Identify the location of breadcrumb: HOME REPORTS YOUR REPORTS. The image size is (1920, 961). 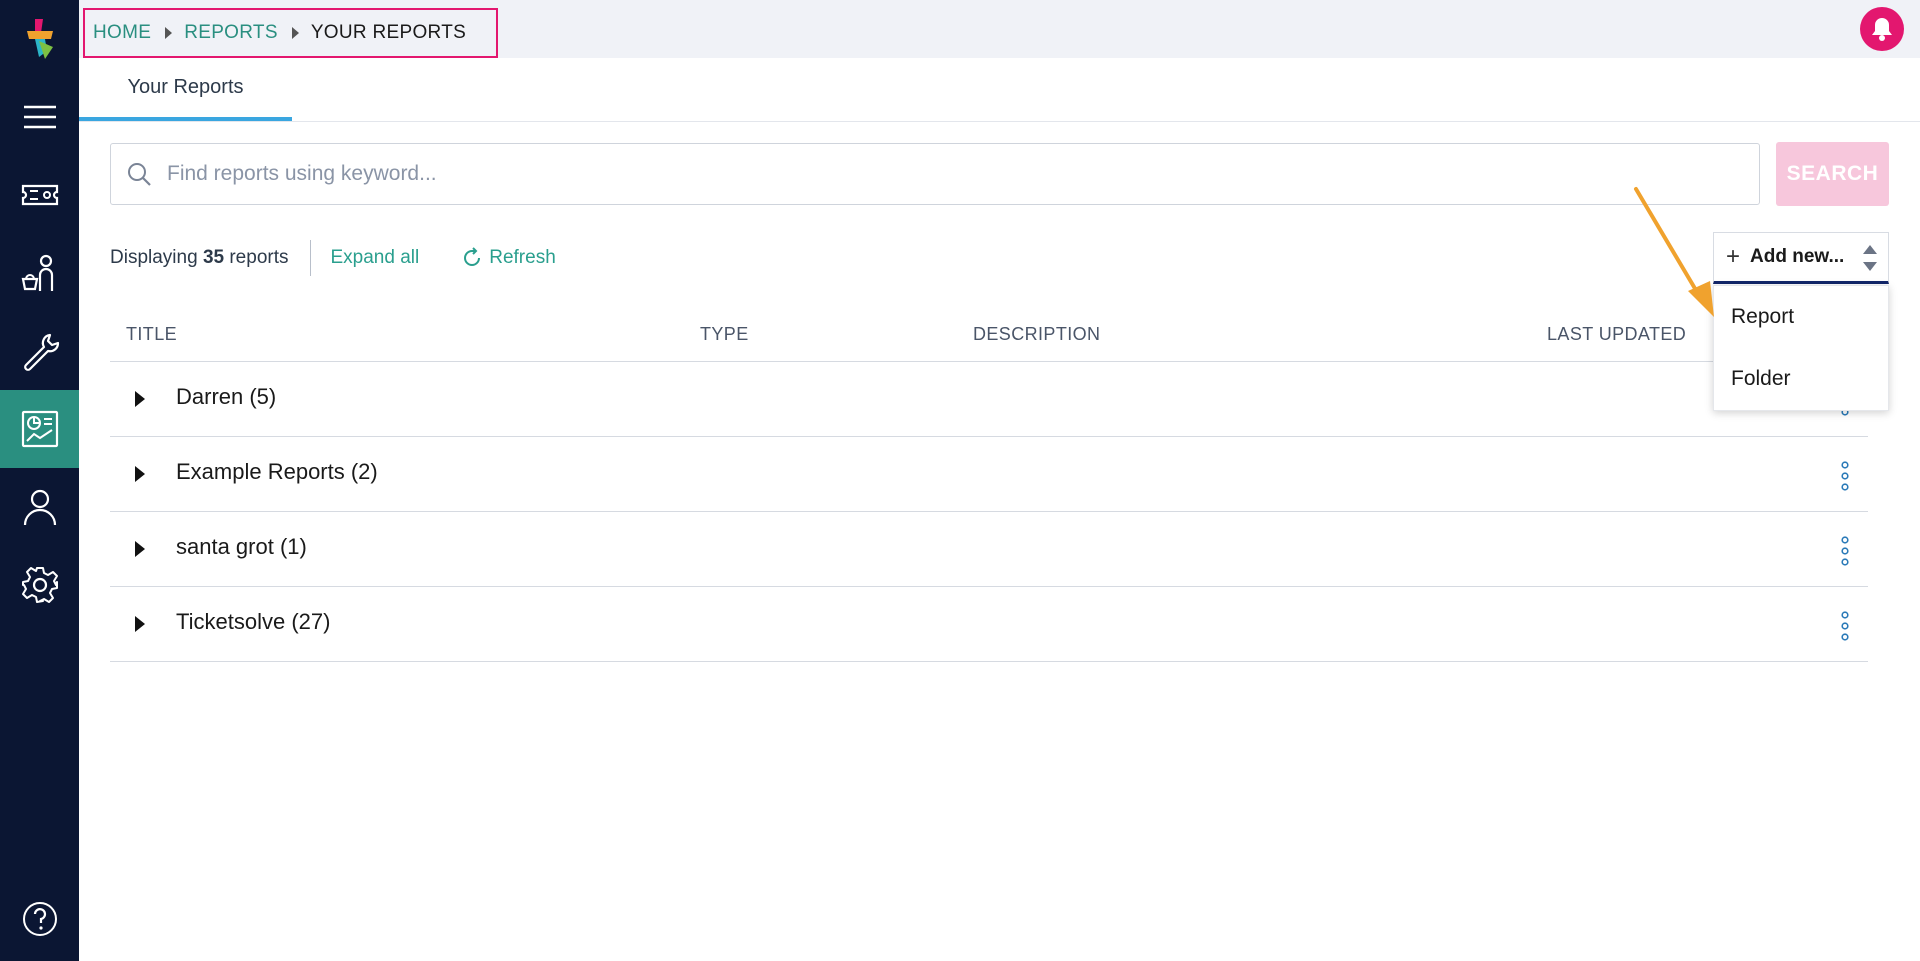
(291, 33).